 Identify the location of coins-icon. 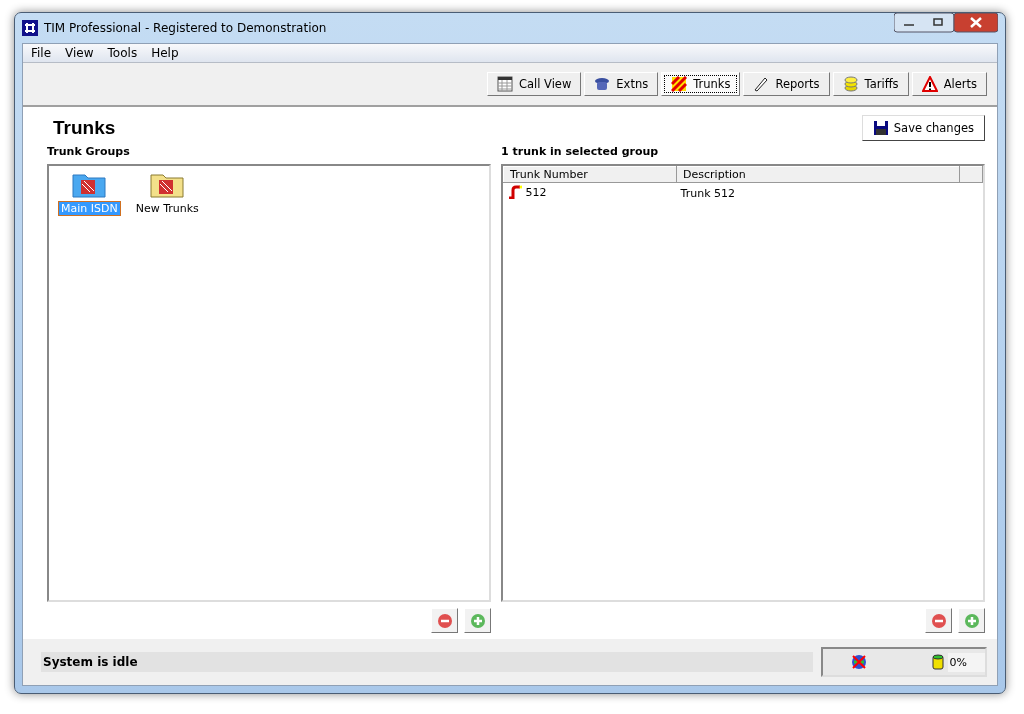
(850, 84).